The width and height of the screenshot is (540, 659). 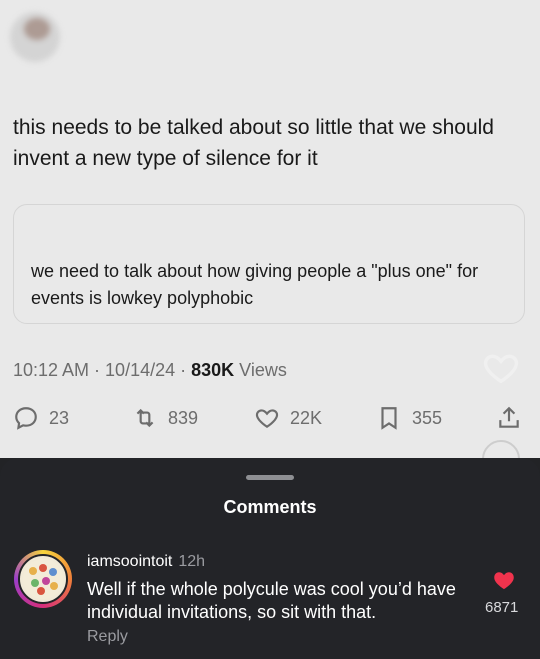 I want to click on retweet-action: 839, so click(x=165, y=418).